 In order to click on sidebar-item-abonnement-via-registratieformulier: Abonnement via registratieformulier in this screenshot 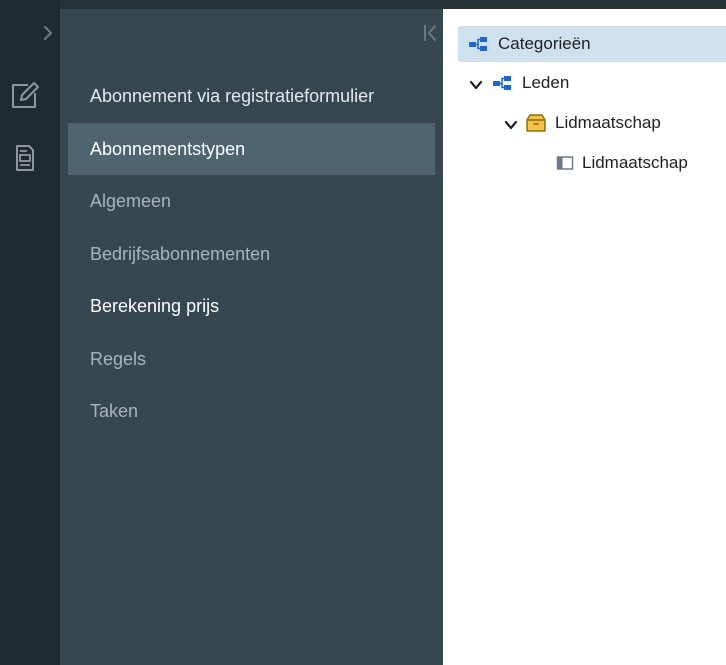, I will do `click(251, 96)`.